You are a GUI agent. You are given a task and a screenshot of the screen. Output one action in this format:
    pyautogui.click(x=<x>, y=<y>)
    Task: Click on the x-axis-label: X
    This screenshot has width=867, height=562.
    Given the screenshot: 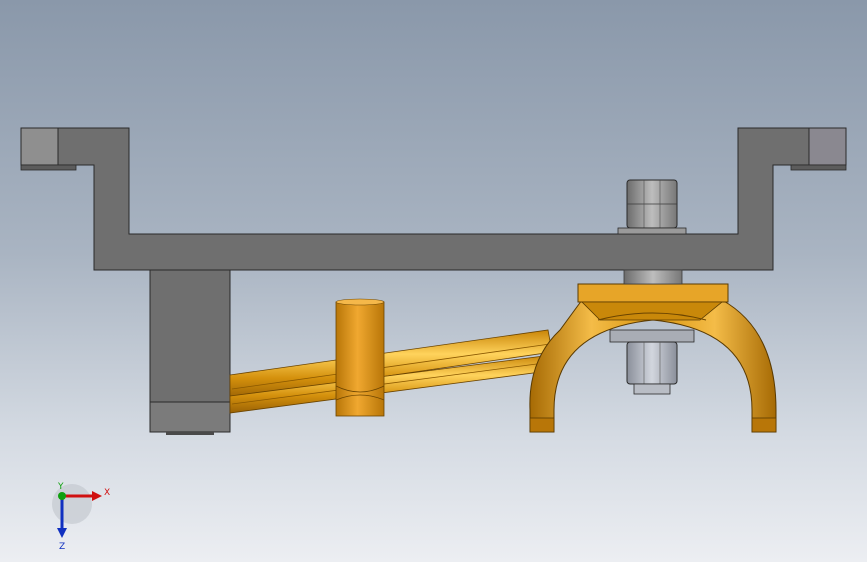 What is the action you would take?
    pyautogui.click(x=107, y=493)
    